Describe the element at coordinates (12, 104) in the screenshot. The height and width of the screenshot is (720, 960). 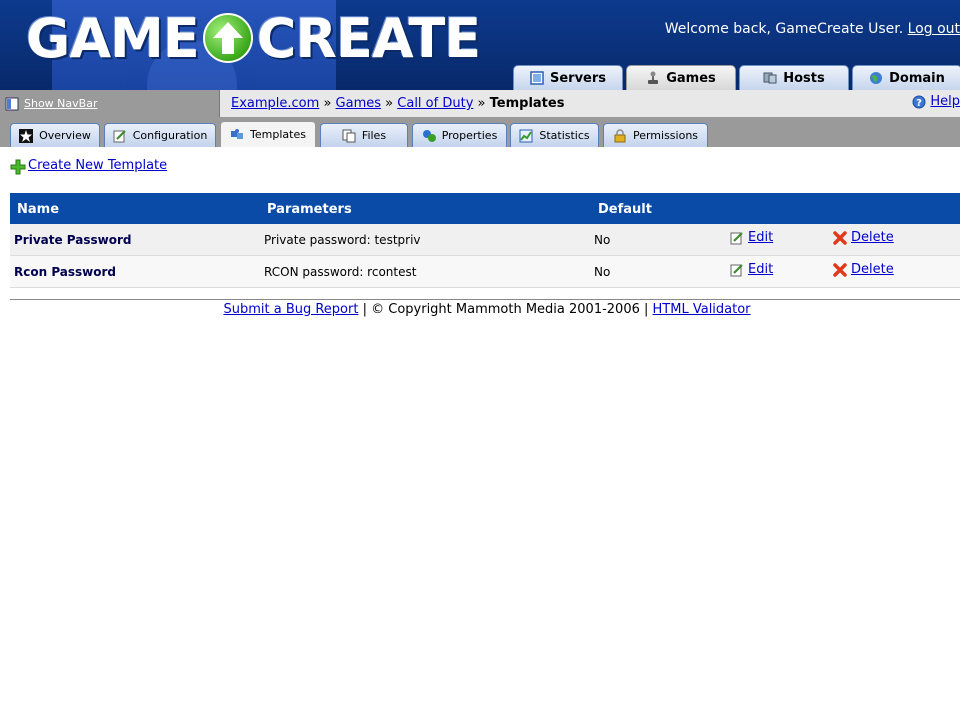
I see `navbar-icon` at that location.